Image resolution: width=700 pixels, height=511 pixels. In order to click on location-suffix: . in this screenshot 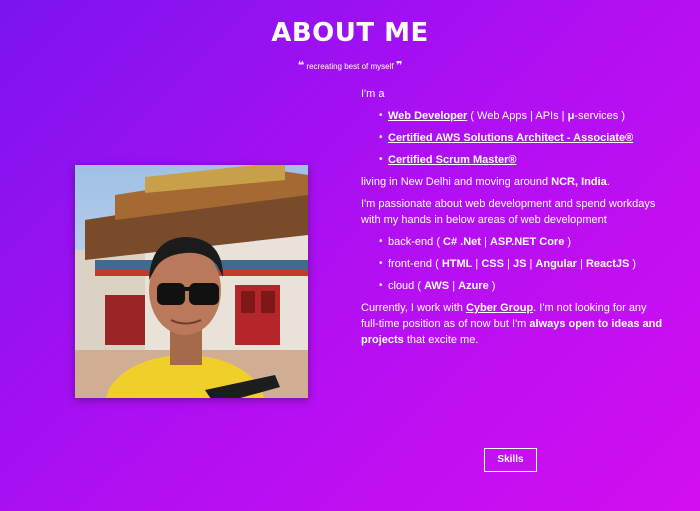, I will do `click(608, 182)`.